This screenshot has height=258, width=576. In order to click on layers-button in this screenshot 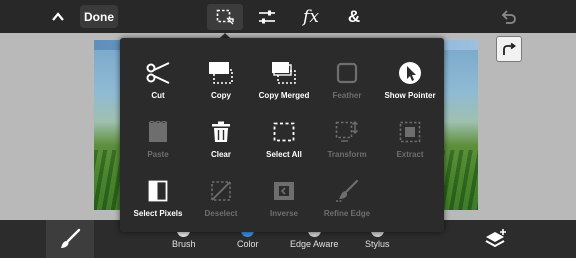, I will do `click(496, 239)`.